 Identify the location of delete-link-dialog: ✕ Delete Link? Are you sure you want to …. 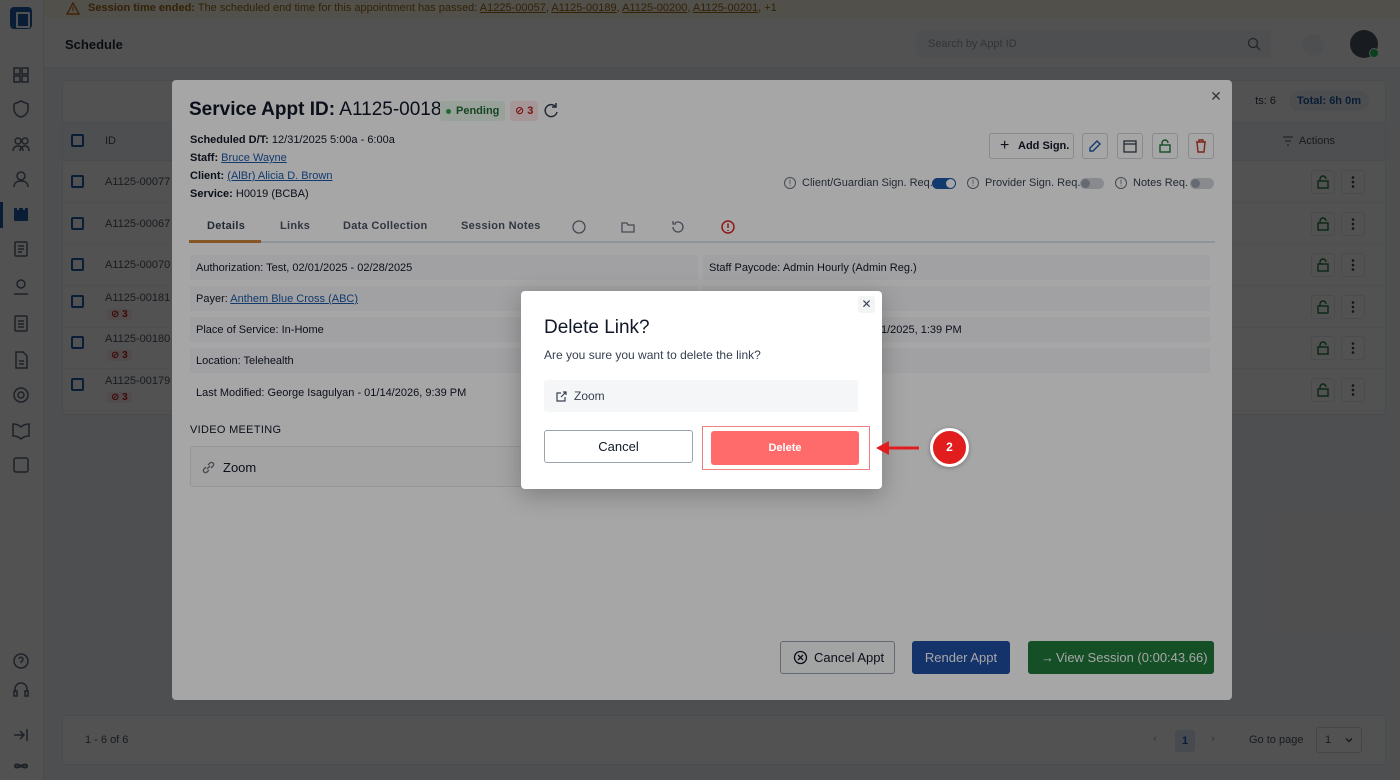
(701, 390).